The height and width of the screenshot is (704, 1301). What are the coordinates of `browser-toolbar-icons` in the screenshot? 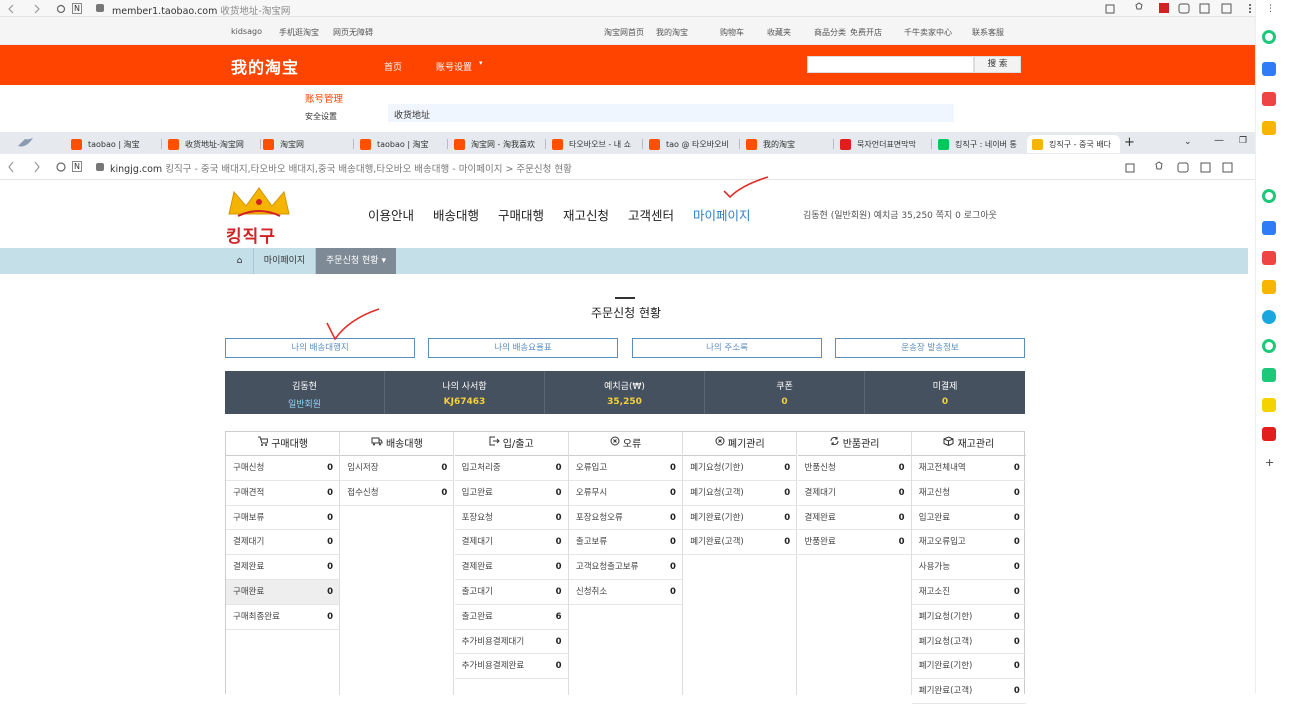 It's located at (1180, 8).